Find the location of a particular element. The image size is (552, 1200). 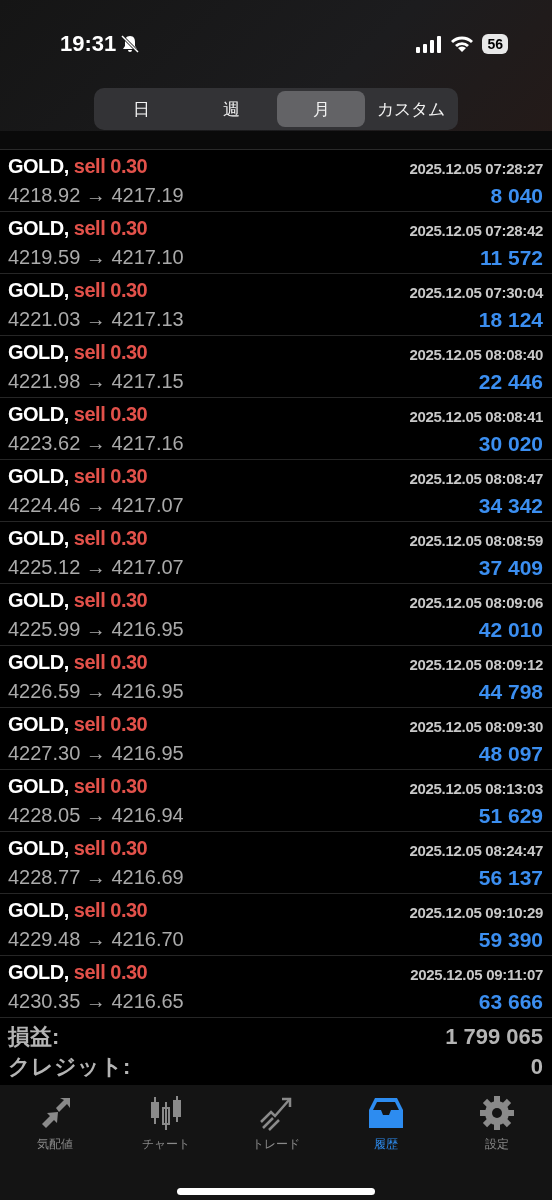

nav-tab: 気配値 is located at coordinates (55, 1123).